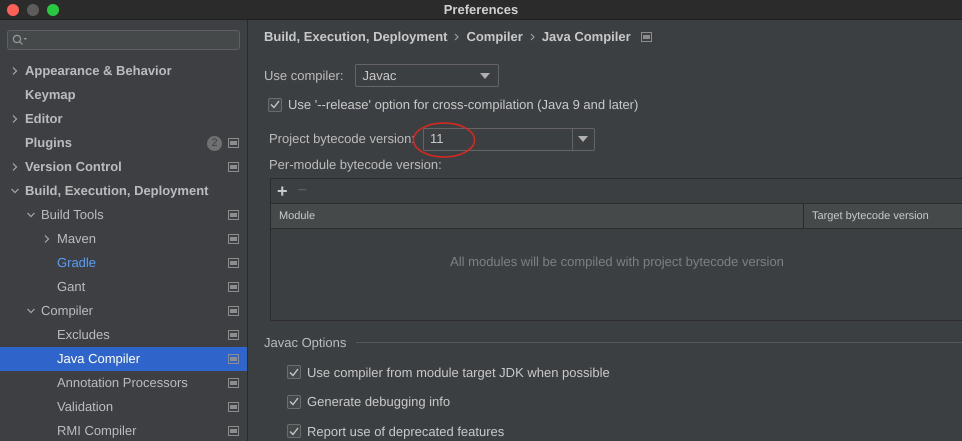 The image size is (962, 441). What do you see at coordinates (356, 165) in the screenshot?
I see `field-label: Per-module bytecode version:` at bounding box center [356, 165].